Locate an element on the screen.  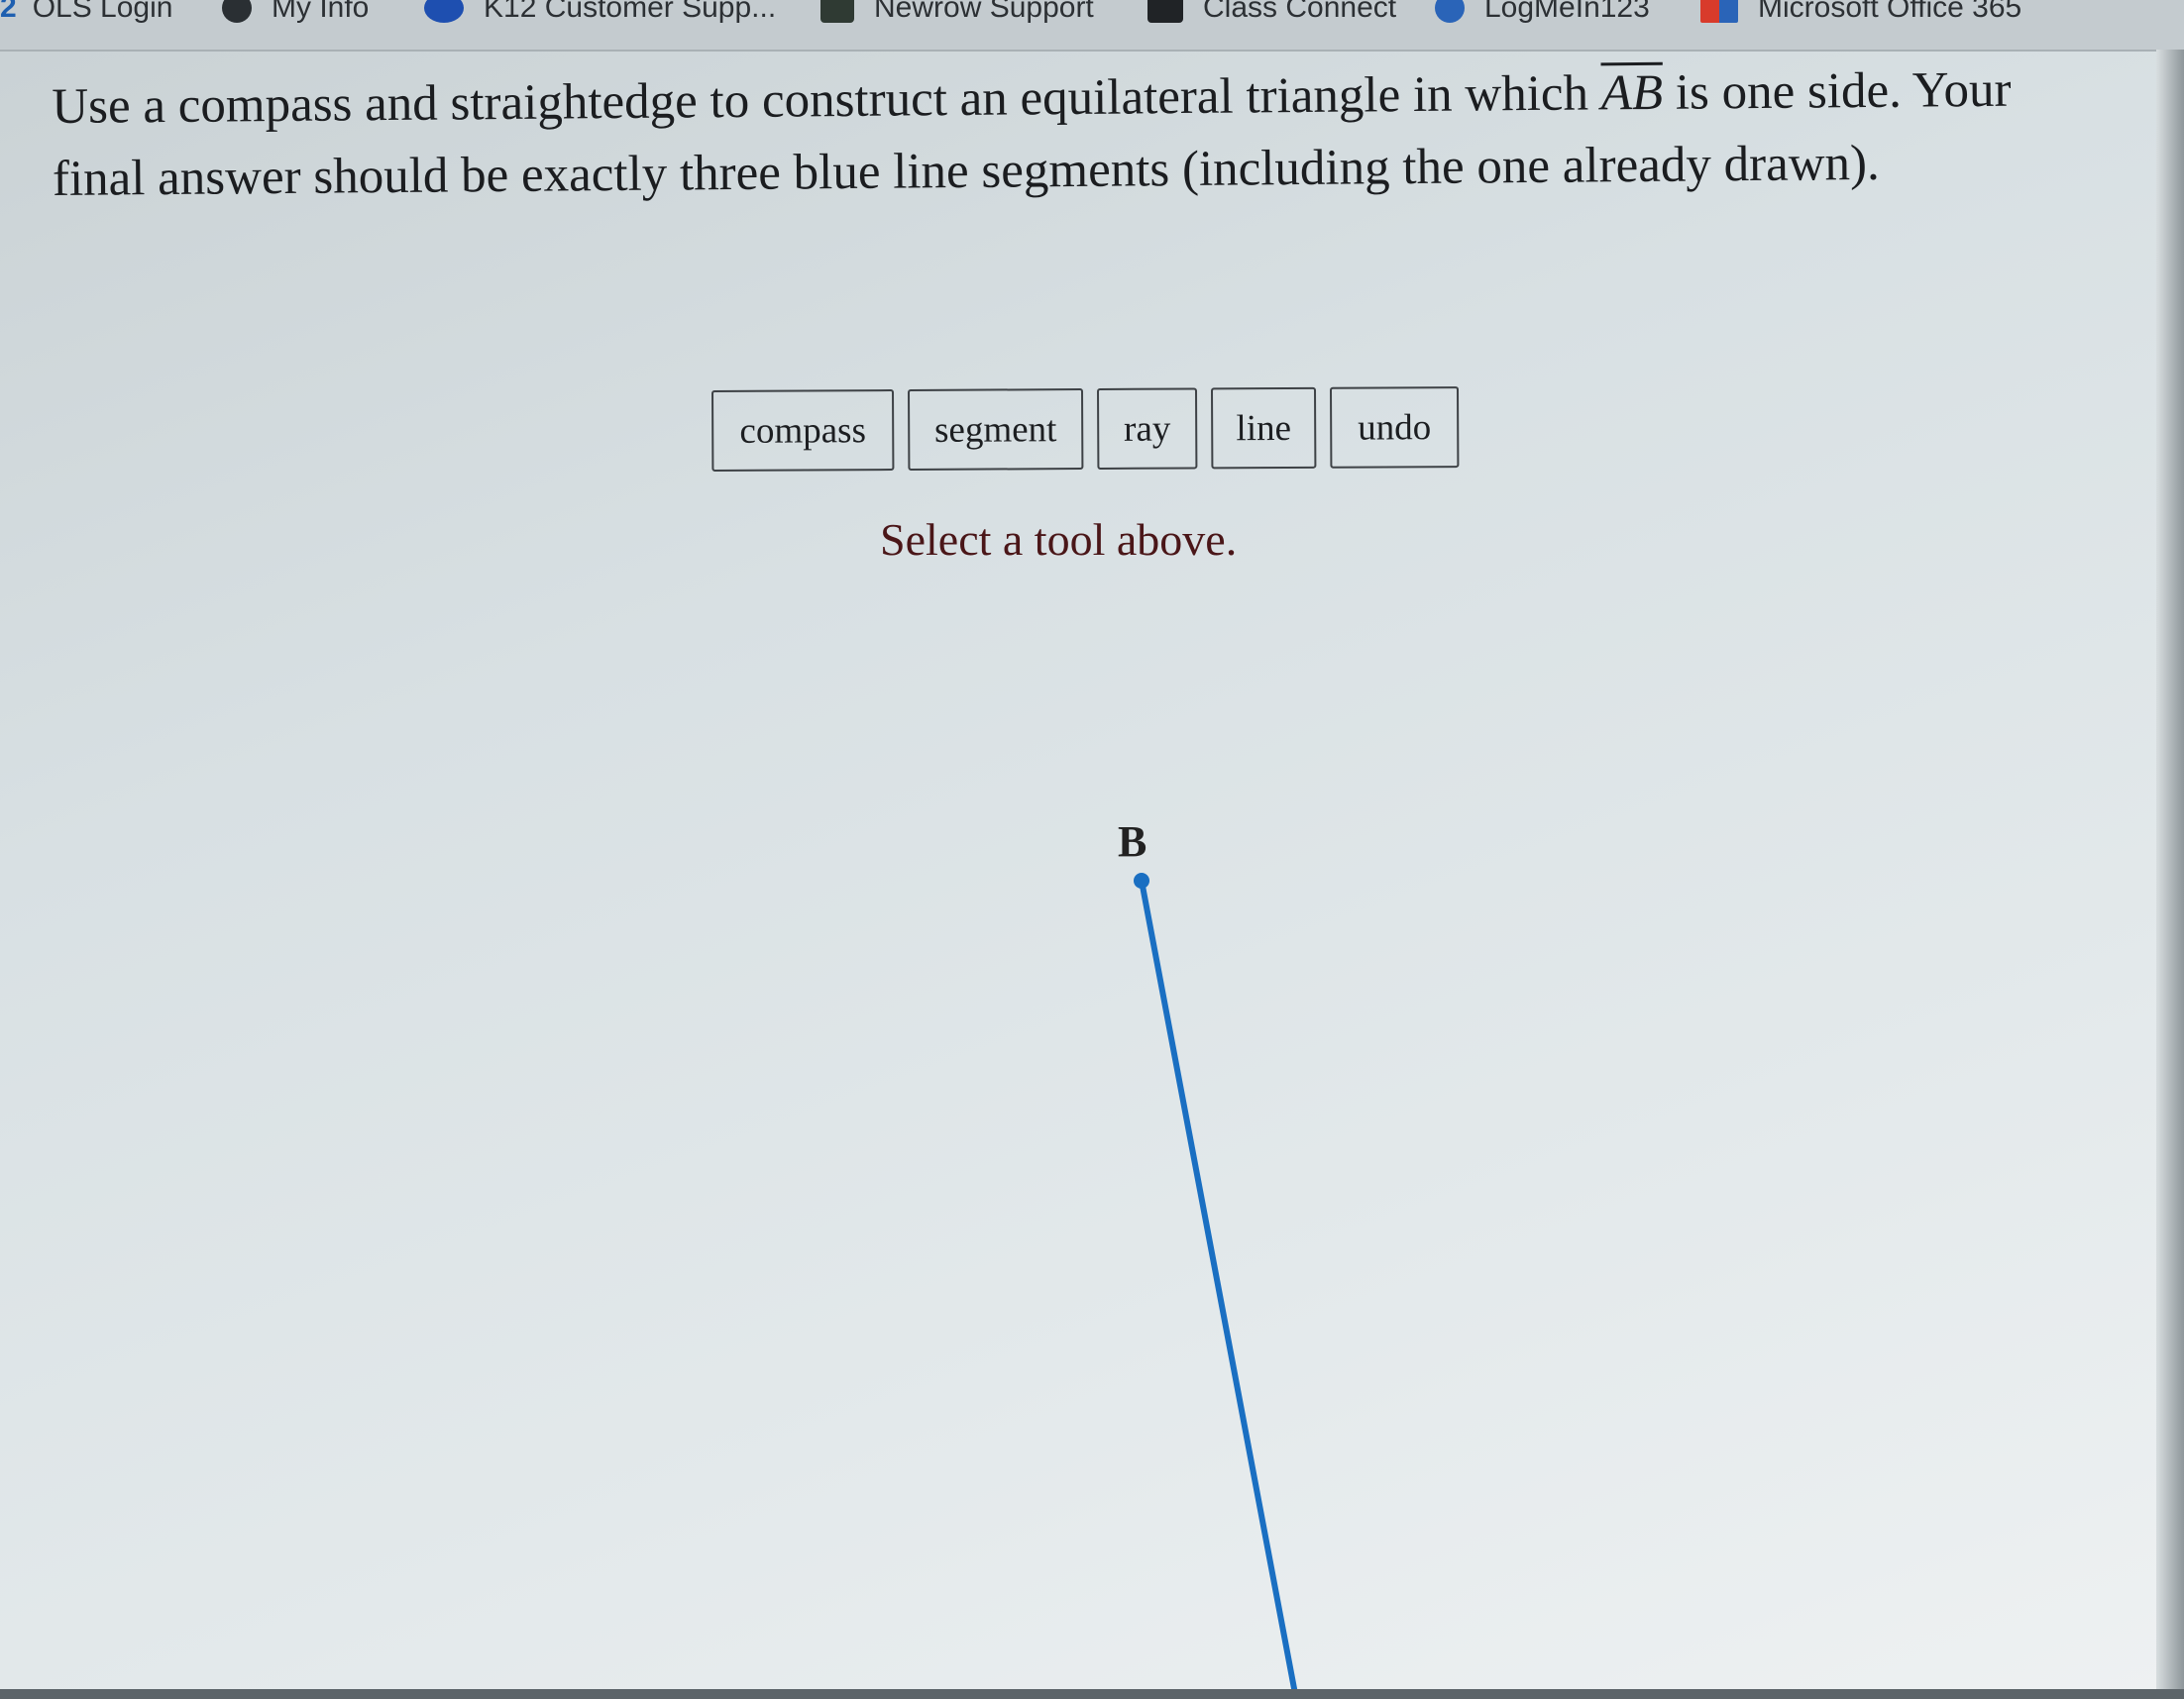
point-b is located at coordinates (1141, 881).